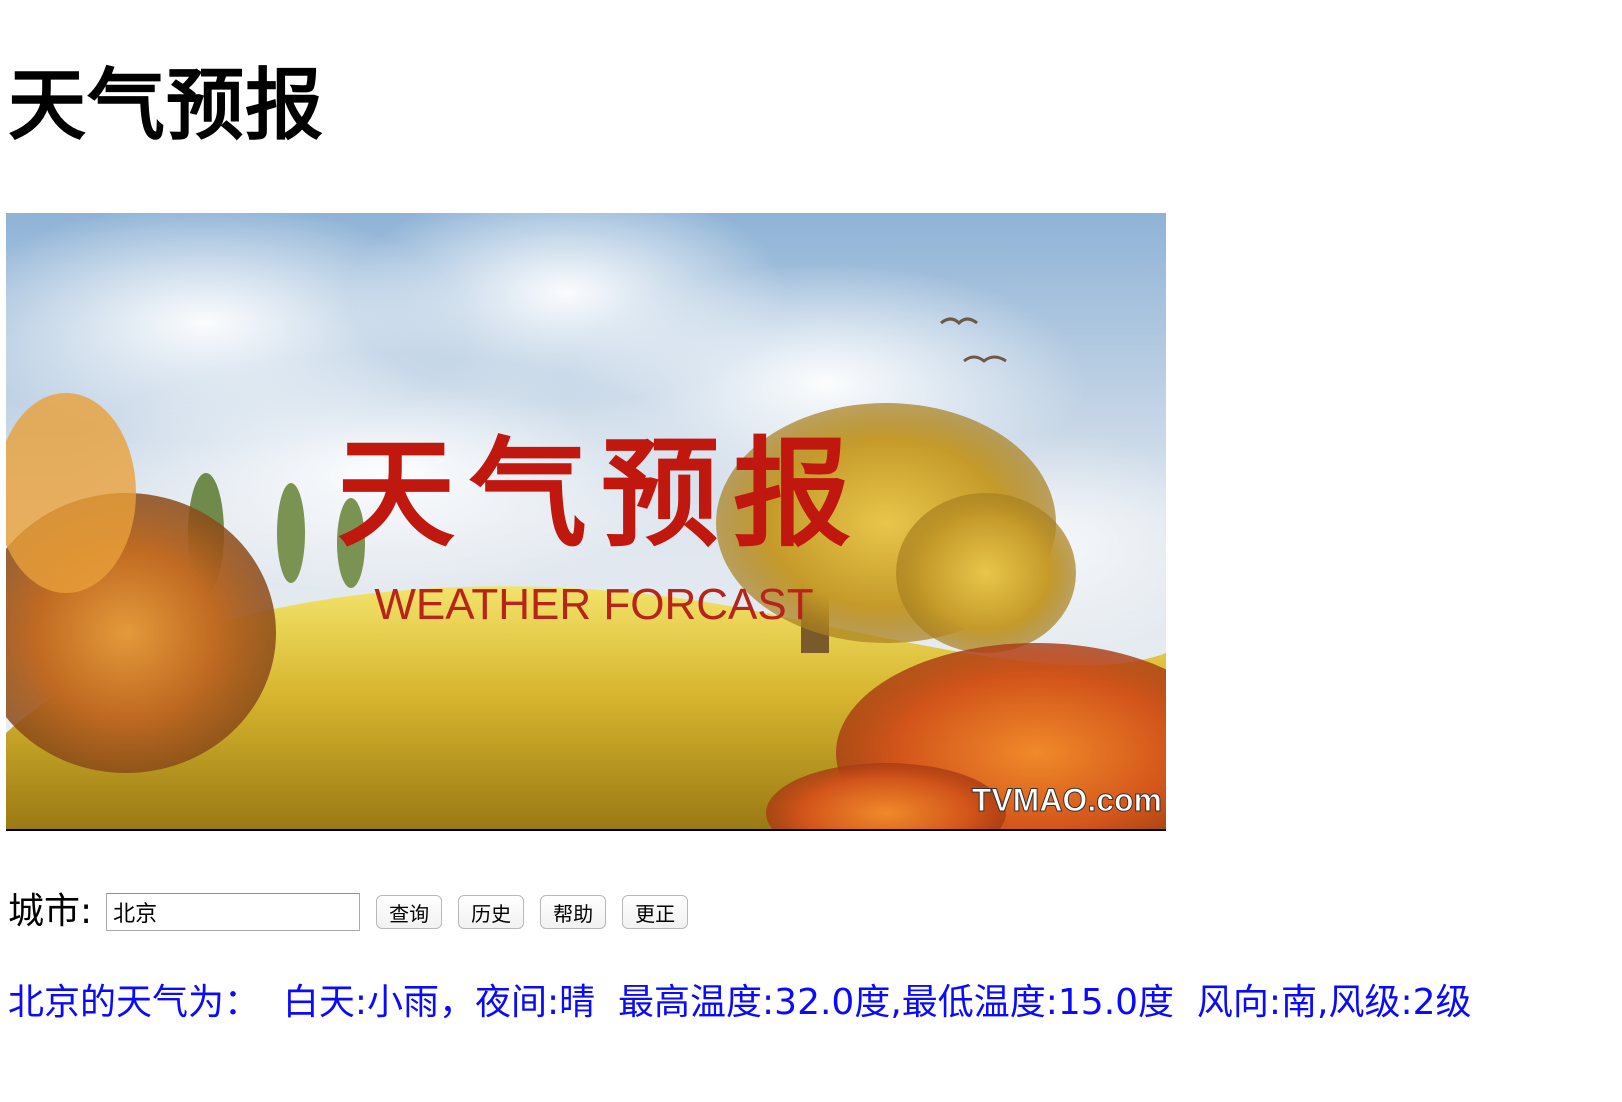 This screenshot has height=1102, width=1622. I want to click on help-button: 帮助, so click(573, 912).